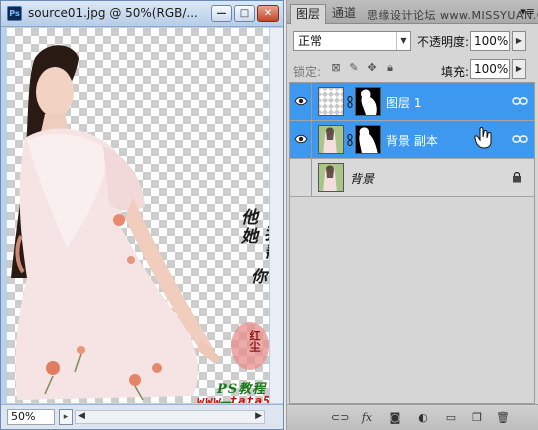 The height and width of the screenshot is (430, 538). Describe the element at coordinates (352, 41) in the screenshot. I see `blend-mode-select: 正常 ▼` at that location.